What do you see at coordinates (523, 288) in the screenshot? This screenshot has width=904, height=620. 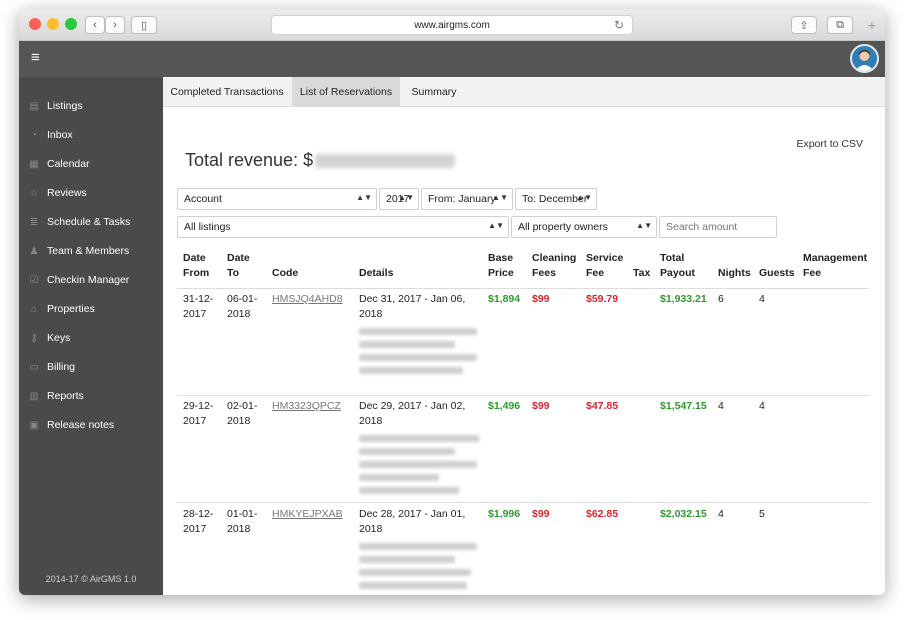 I see `header-divider` at bounding box center [523, 288].